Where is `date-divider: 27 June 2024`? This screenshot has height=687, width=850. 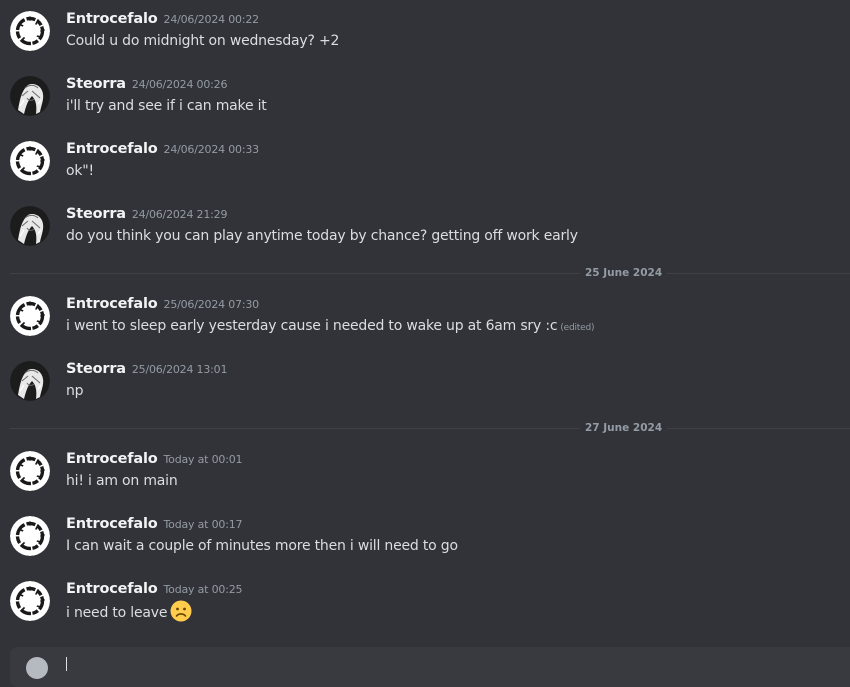
date-divider: 27 June 2024 is located at coordinates (430, 428).